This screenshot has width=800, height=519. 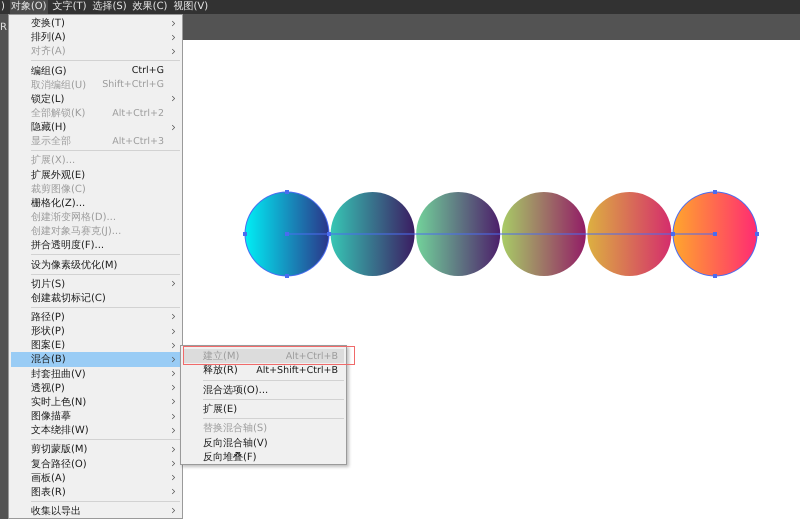 What do you see at coordinates (95, 264) in the screenshot?
I see `menu-item: 设为像素级优化(M)` at bounding box center [95, 264].